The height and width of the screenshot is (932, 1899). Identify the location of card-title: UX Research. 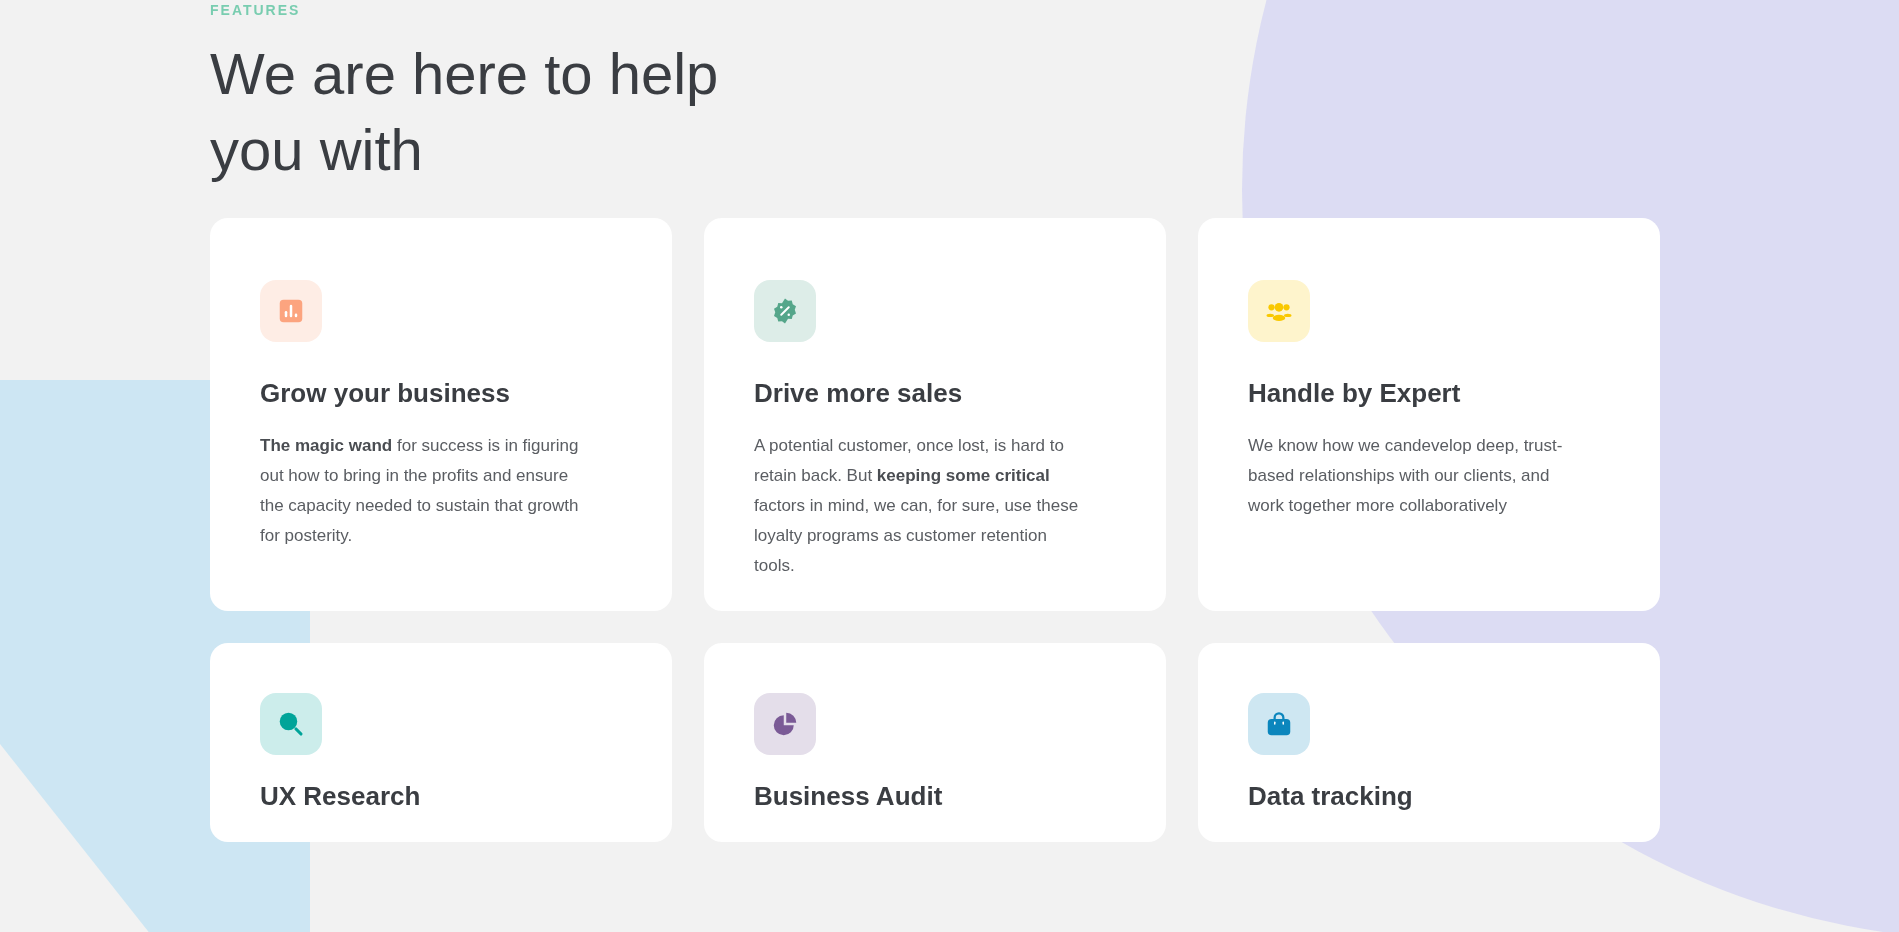
(341, 796).